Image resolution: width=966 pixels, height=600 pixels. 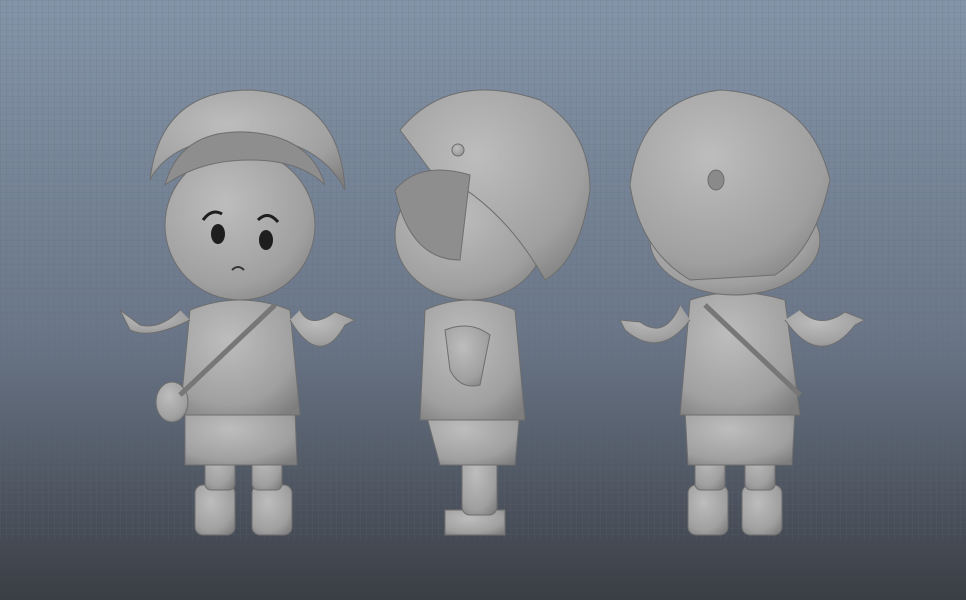 What do you see at coordinates (458, 150) in the screenshot?
I see `cap-button` at bounding box center [458, 150].